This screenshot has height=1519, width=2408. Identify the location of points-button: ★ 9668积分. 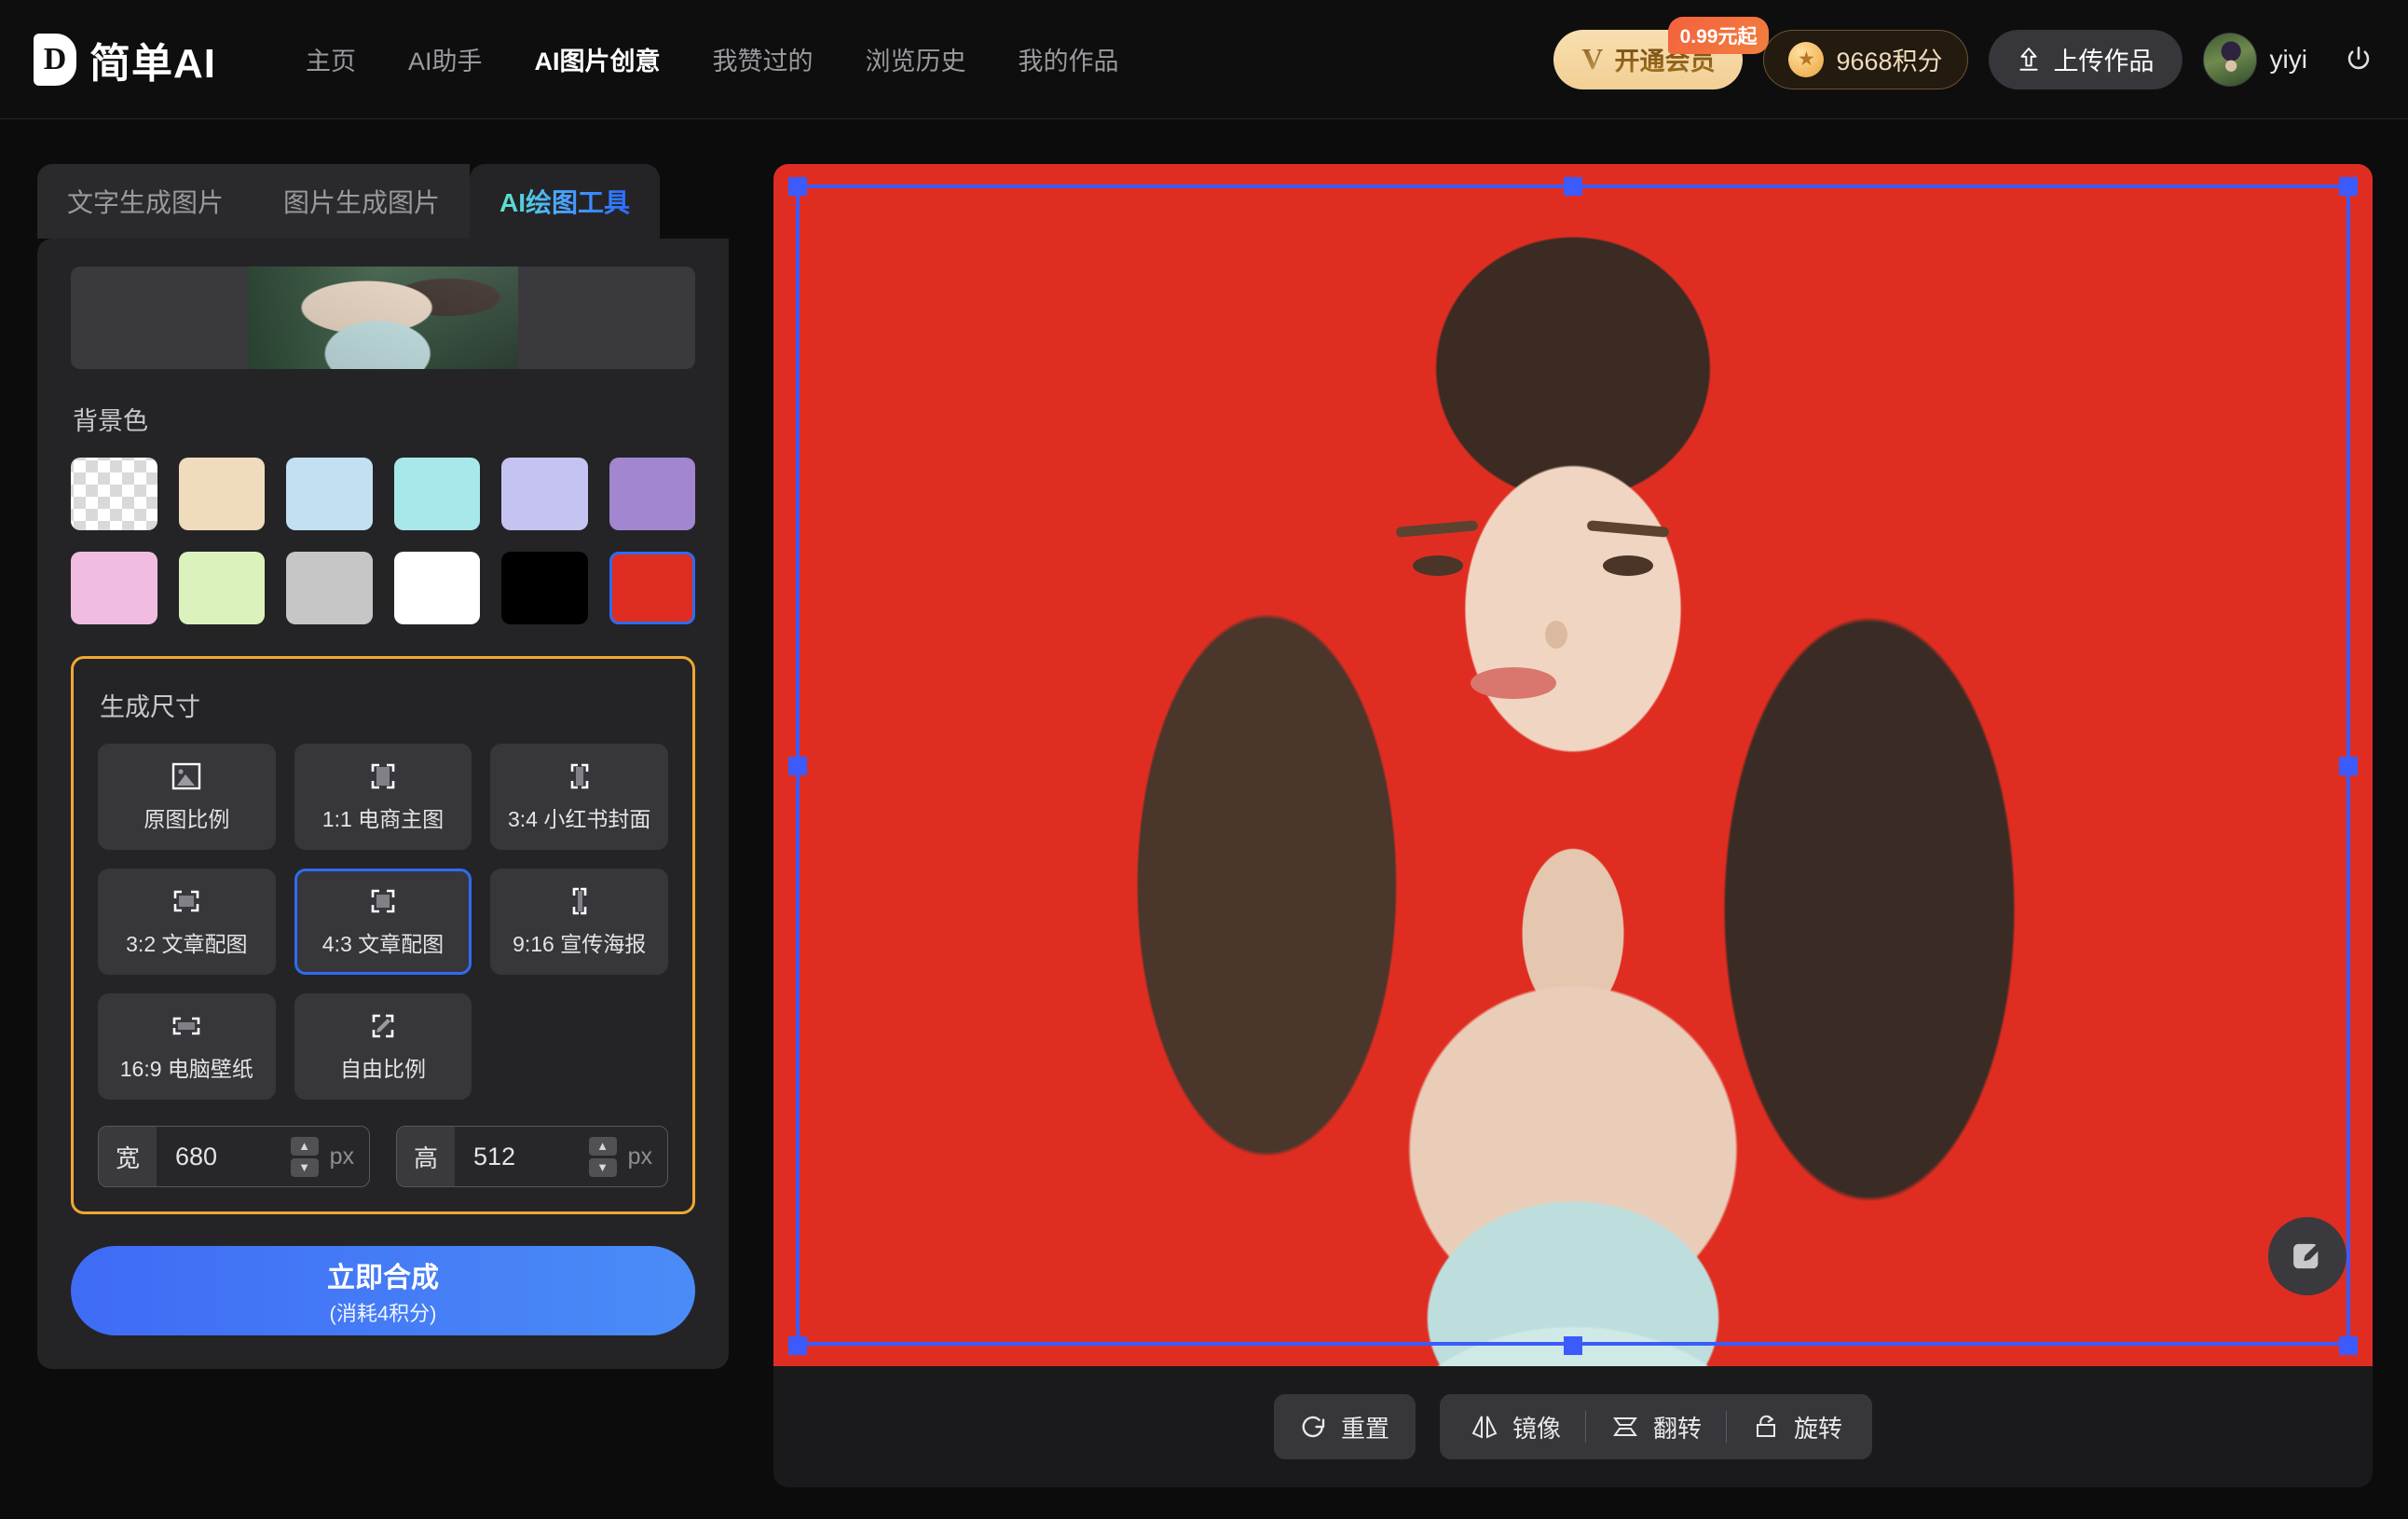
(1866, 59).